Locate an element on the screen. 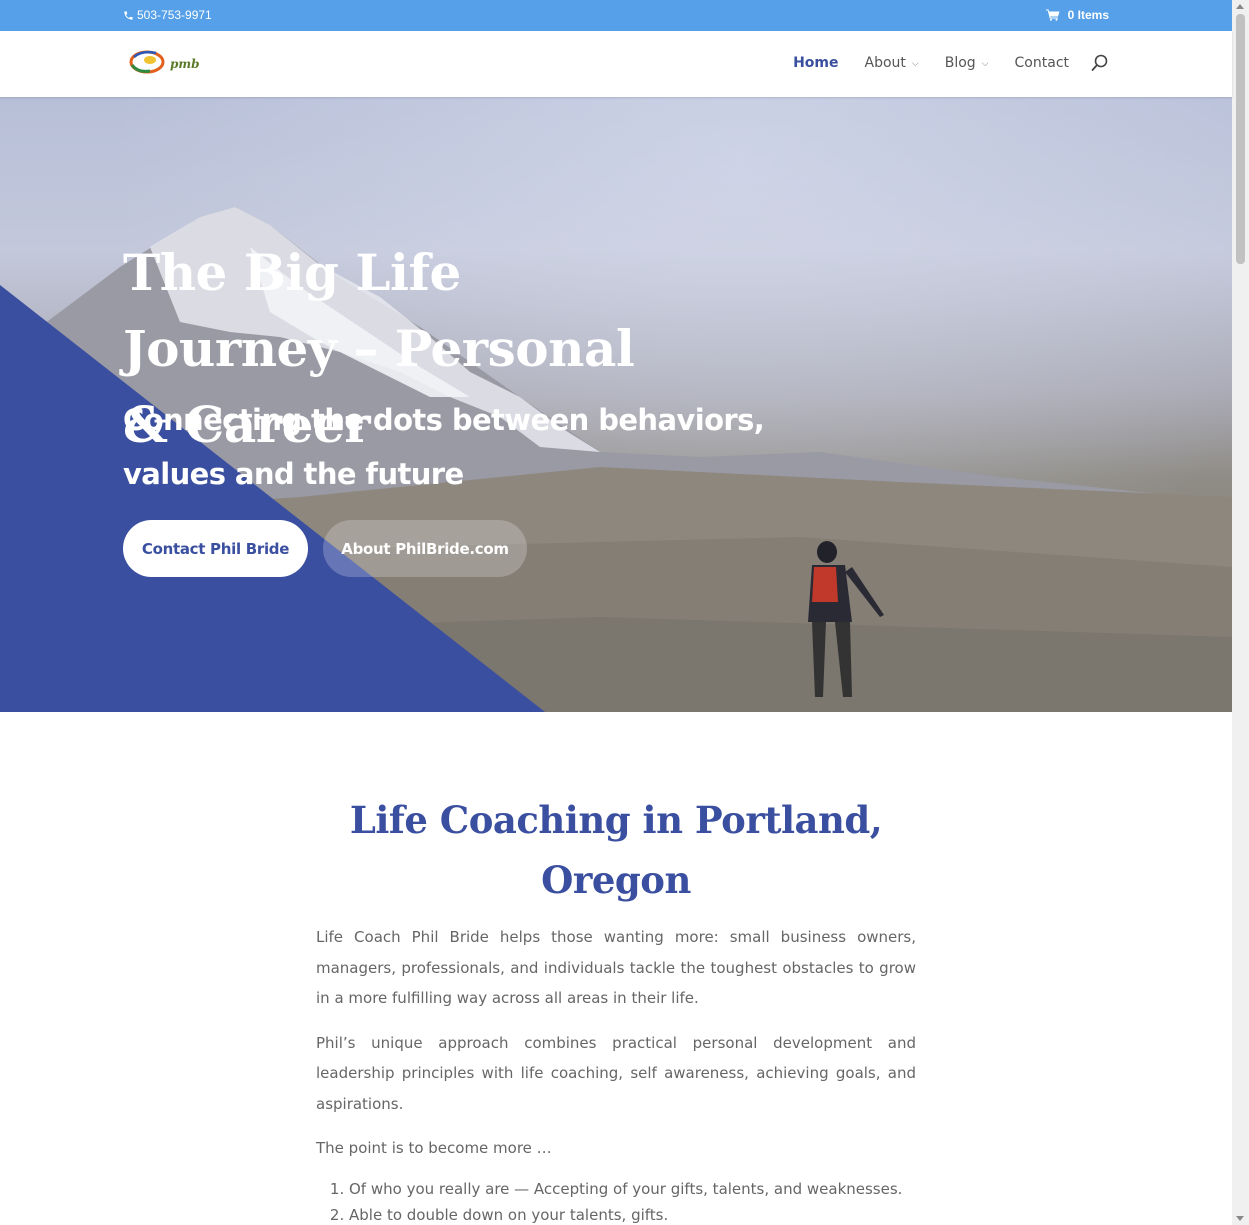 This screenshot has height=1225, width=1249. scrollbar is located at coordinates (1240, 612).